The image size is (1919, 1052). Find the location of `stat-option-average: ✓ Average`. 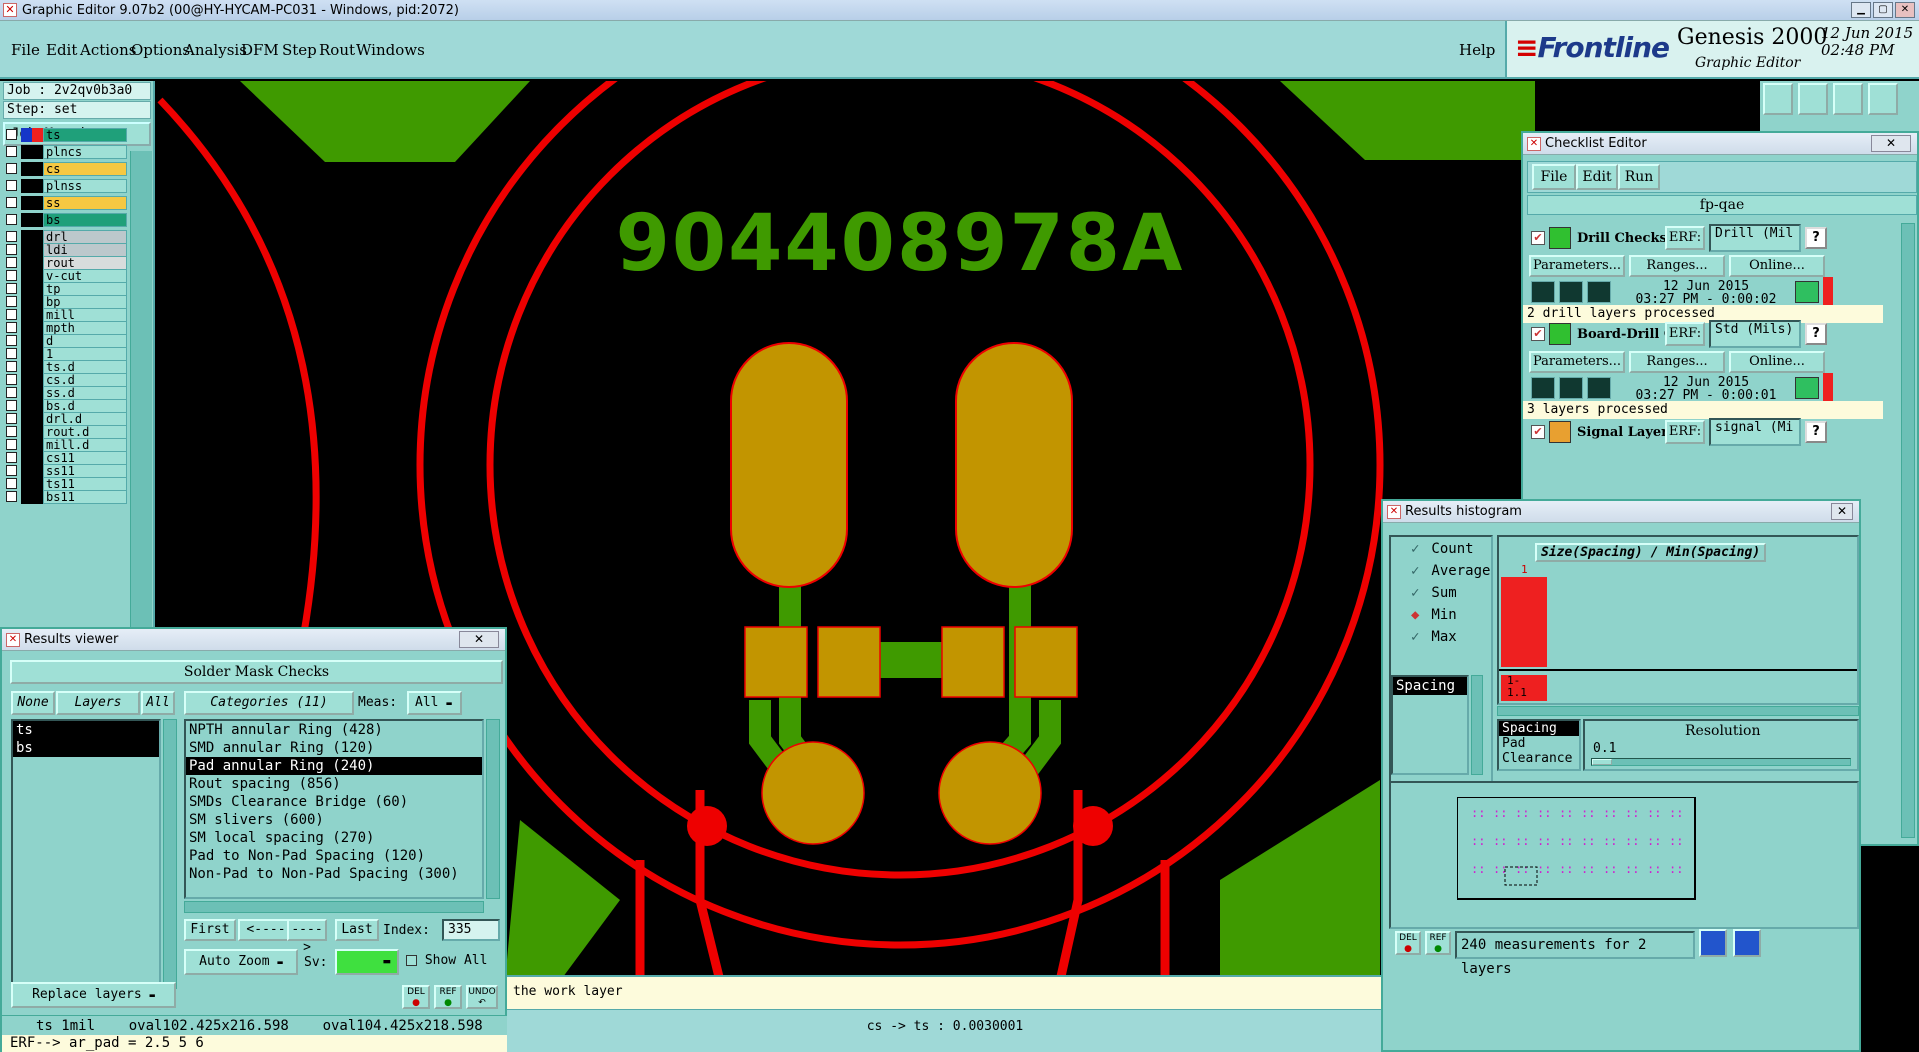

stat-option-average: ✓ Average is located at coordinates (1450, 571).